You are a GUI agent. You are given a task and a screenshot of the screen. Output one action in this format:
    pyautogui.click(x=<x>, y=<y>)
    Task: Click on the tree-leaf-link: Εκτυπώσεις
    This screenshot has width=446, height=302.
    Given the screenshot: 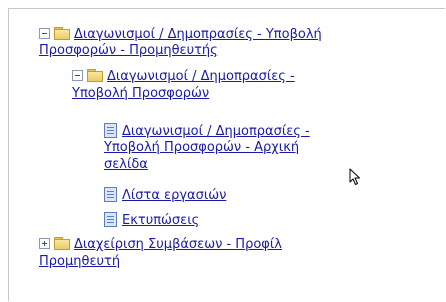 What is the action you would take?
    pyautogui.click(x=160, y=220)
    